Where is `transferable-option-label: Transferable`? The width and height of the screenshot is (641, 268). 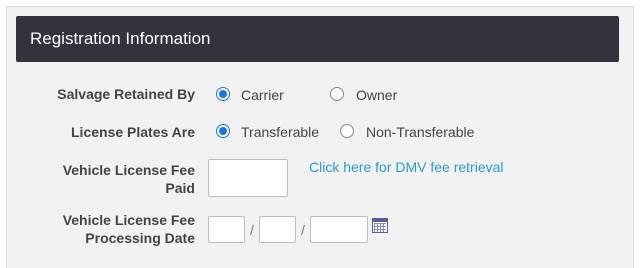 transferable-option-label: Transferable is located at coordinates (280, 132).